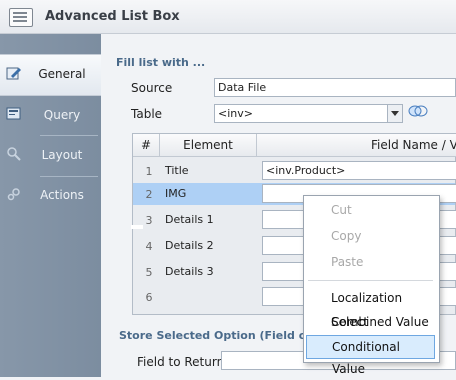  I want to click on row-number: 6, so click(149, 297).